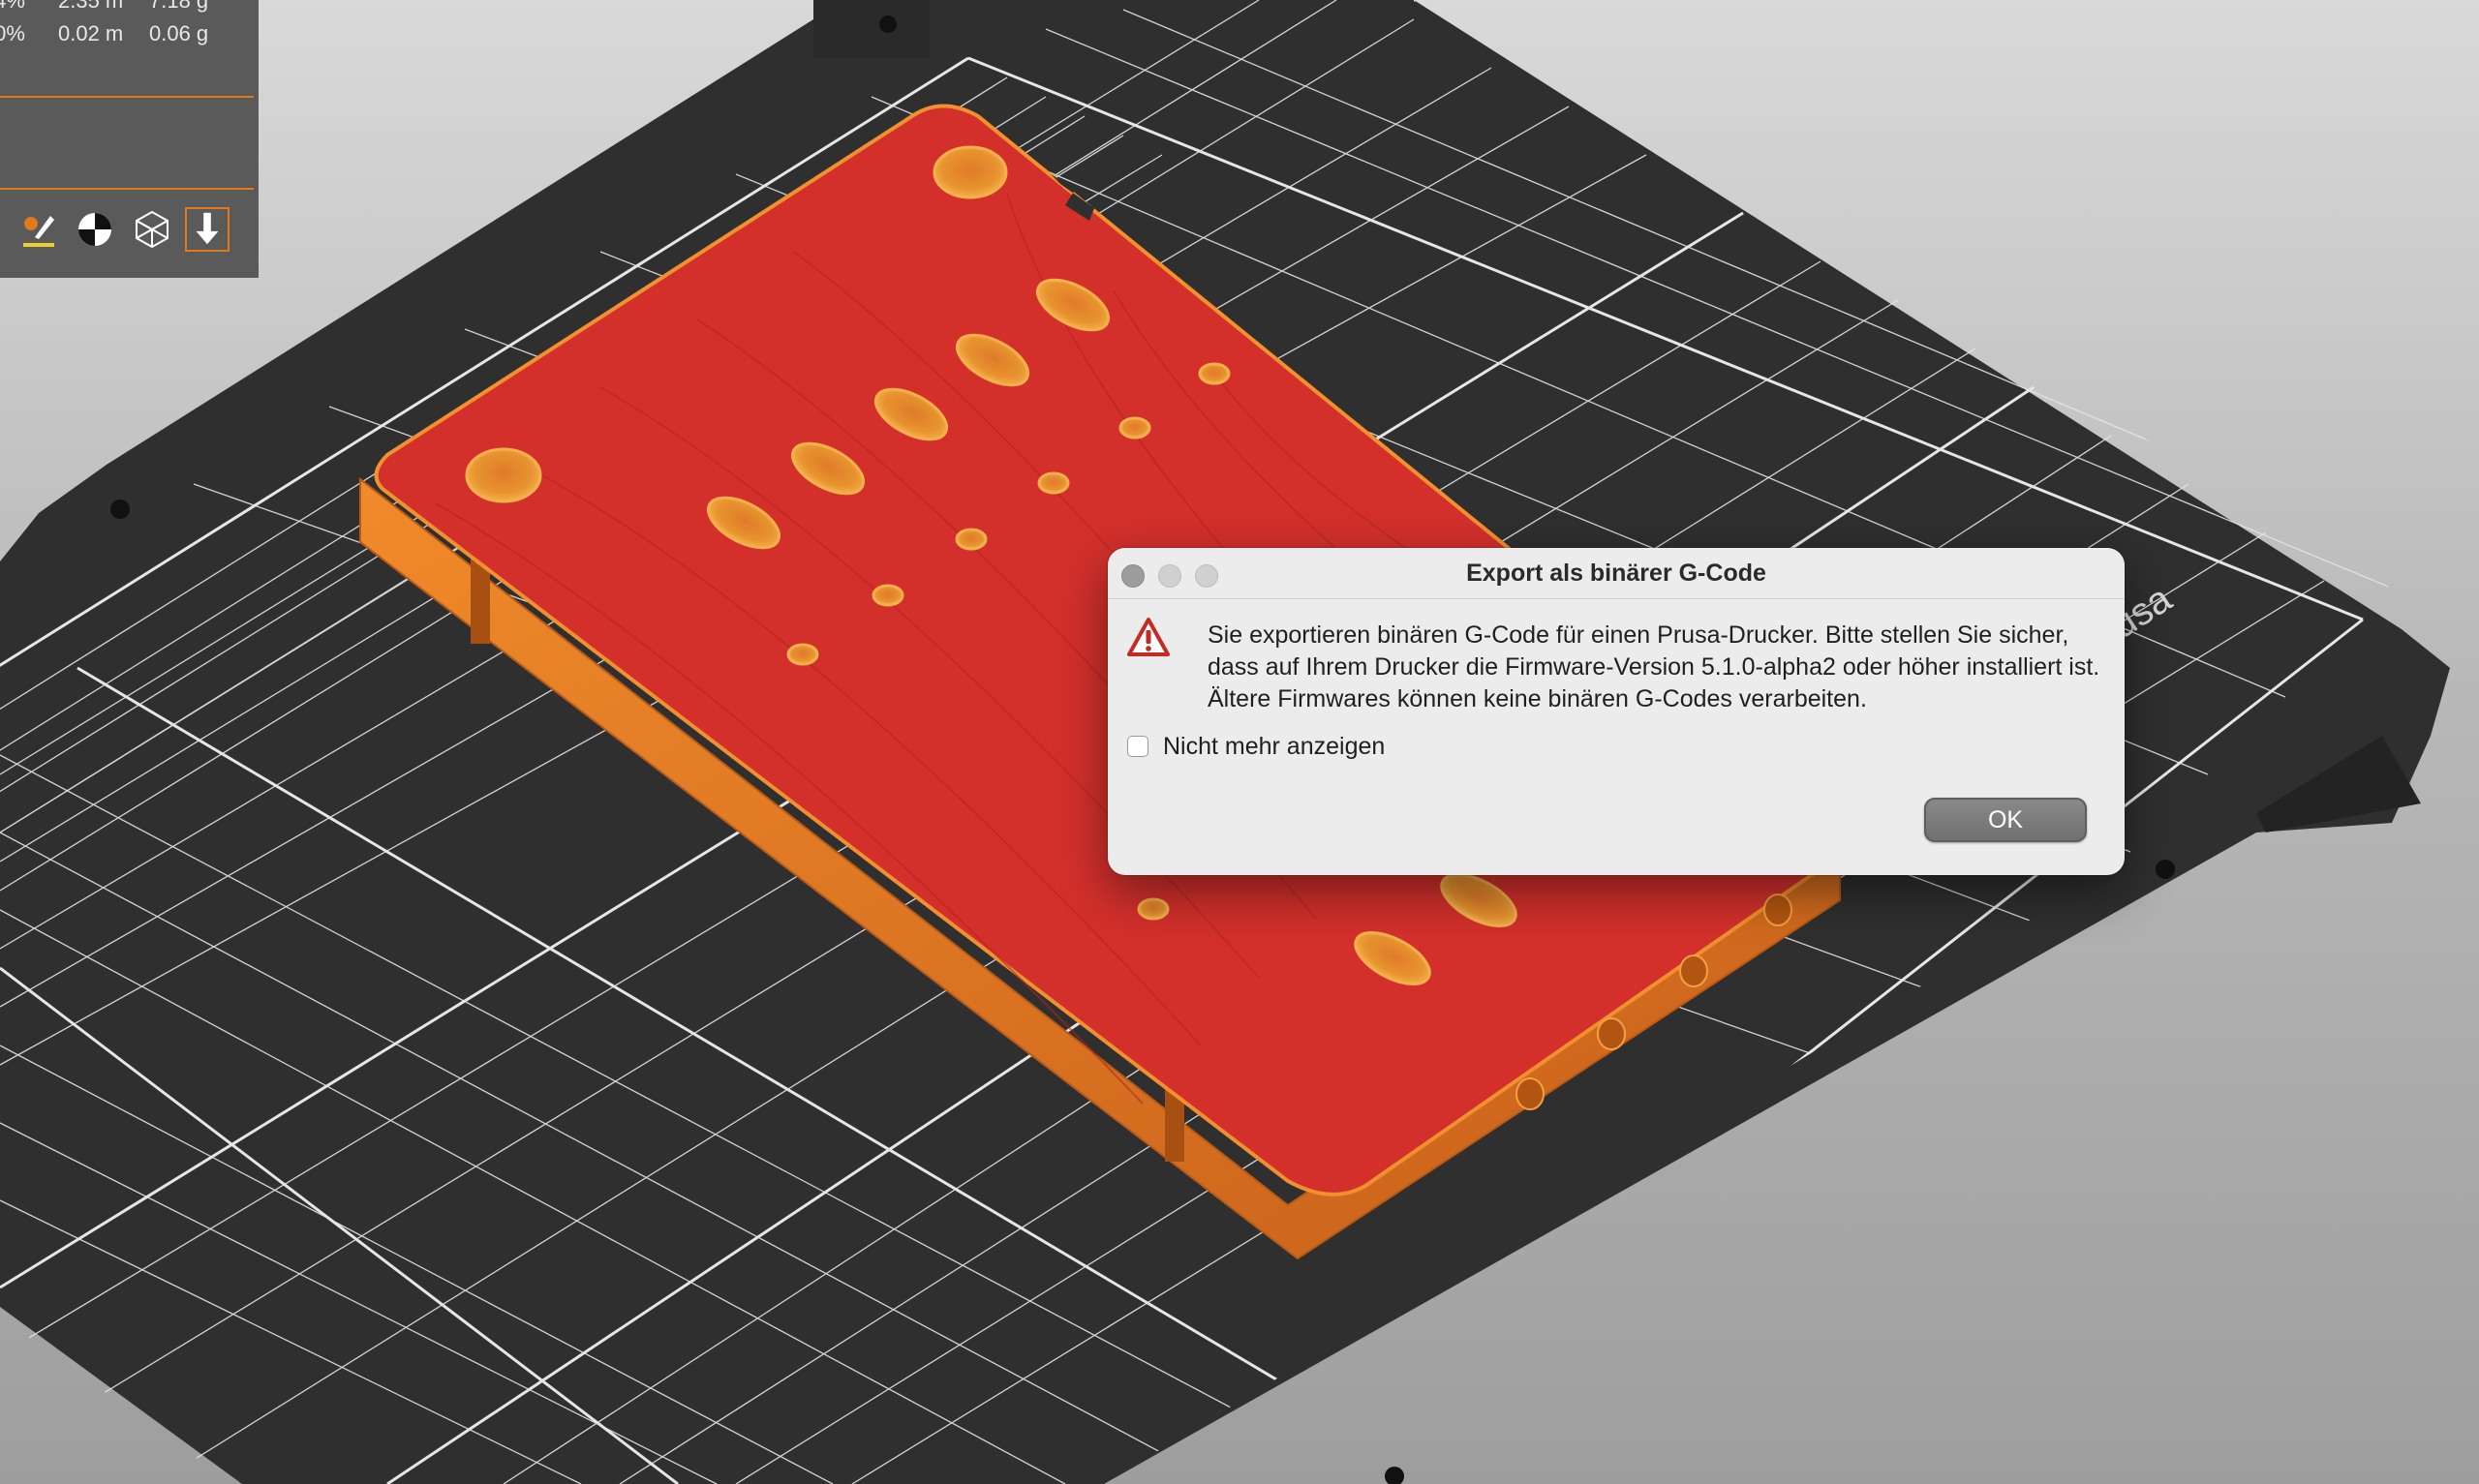 The image size is (2479, 1484). Describe the element at coordinates (12, 33) in the screenshot. I see `stats-percent: ,0%` at that location.